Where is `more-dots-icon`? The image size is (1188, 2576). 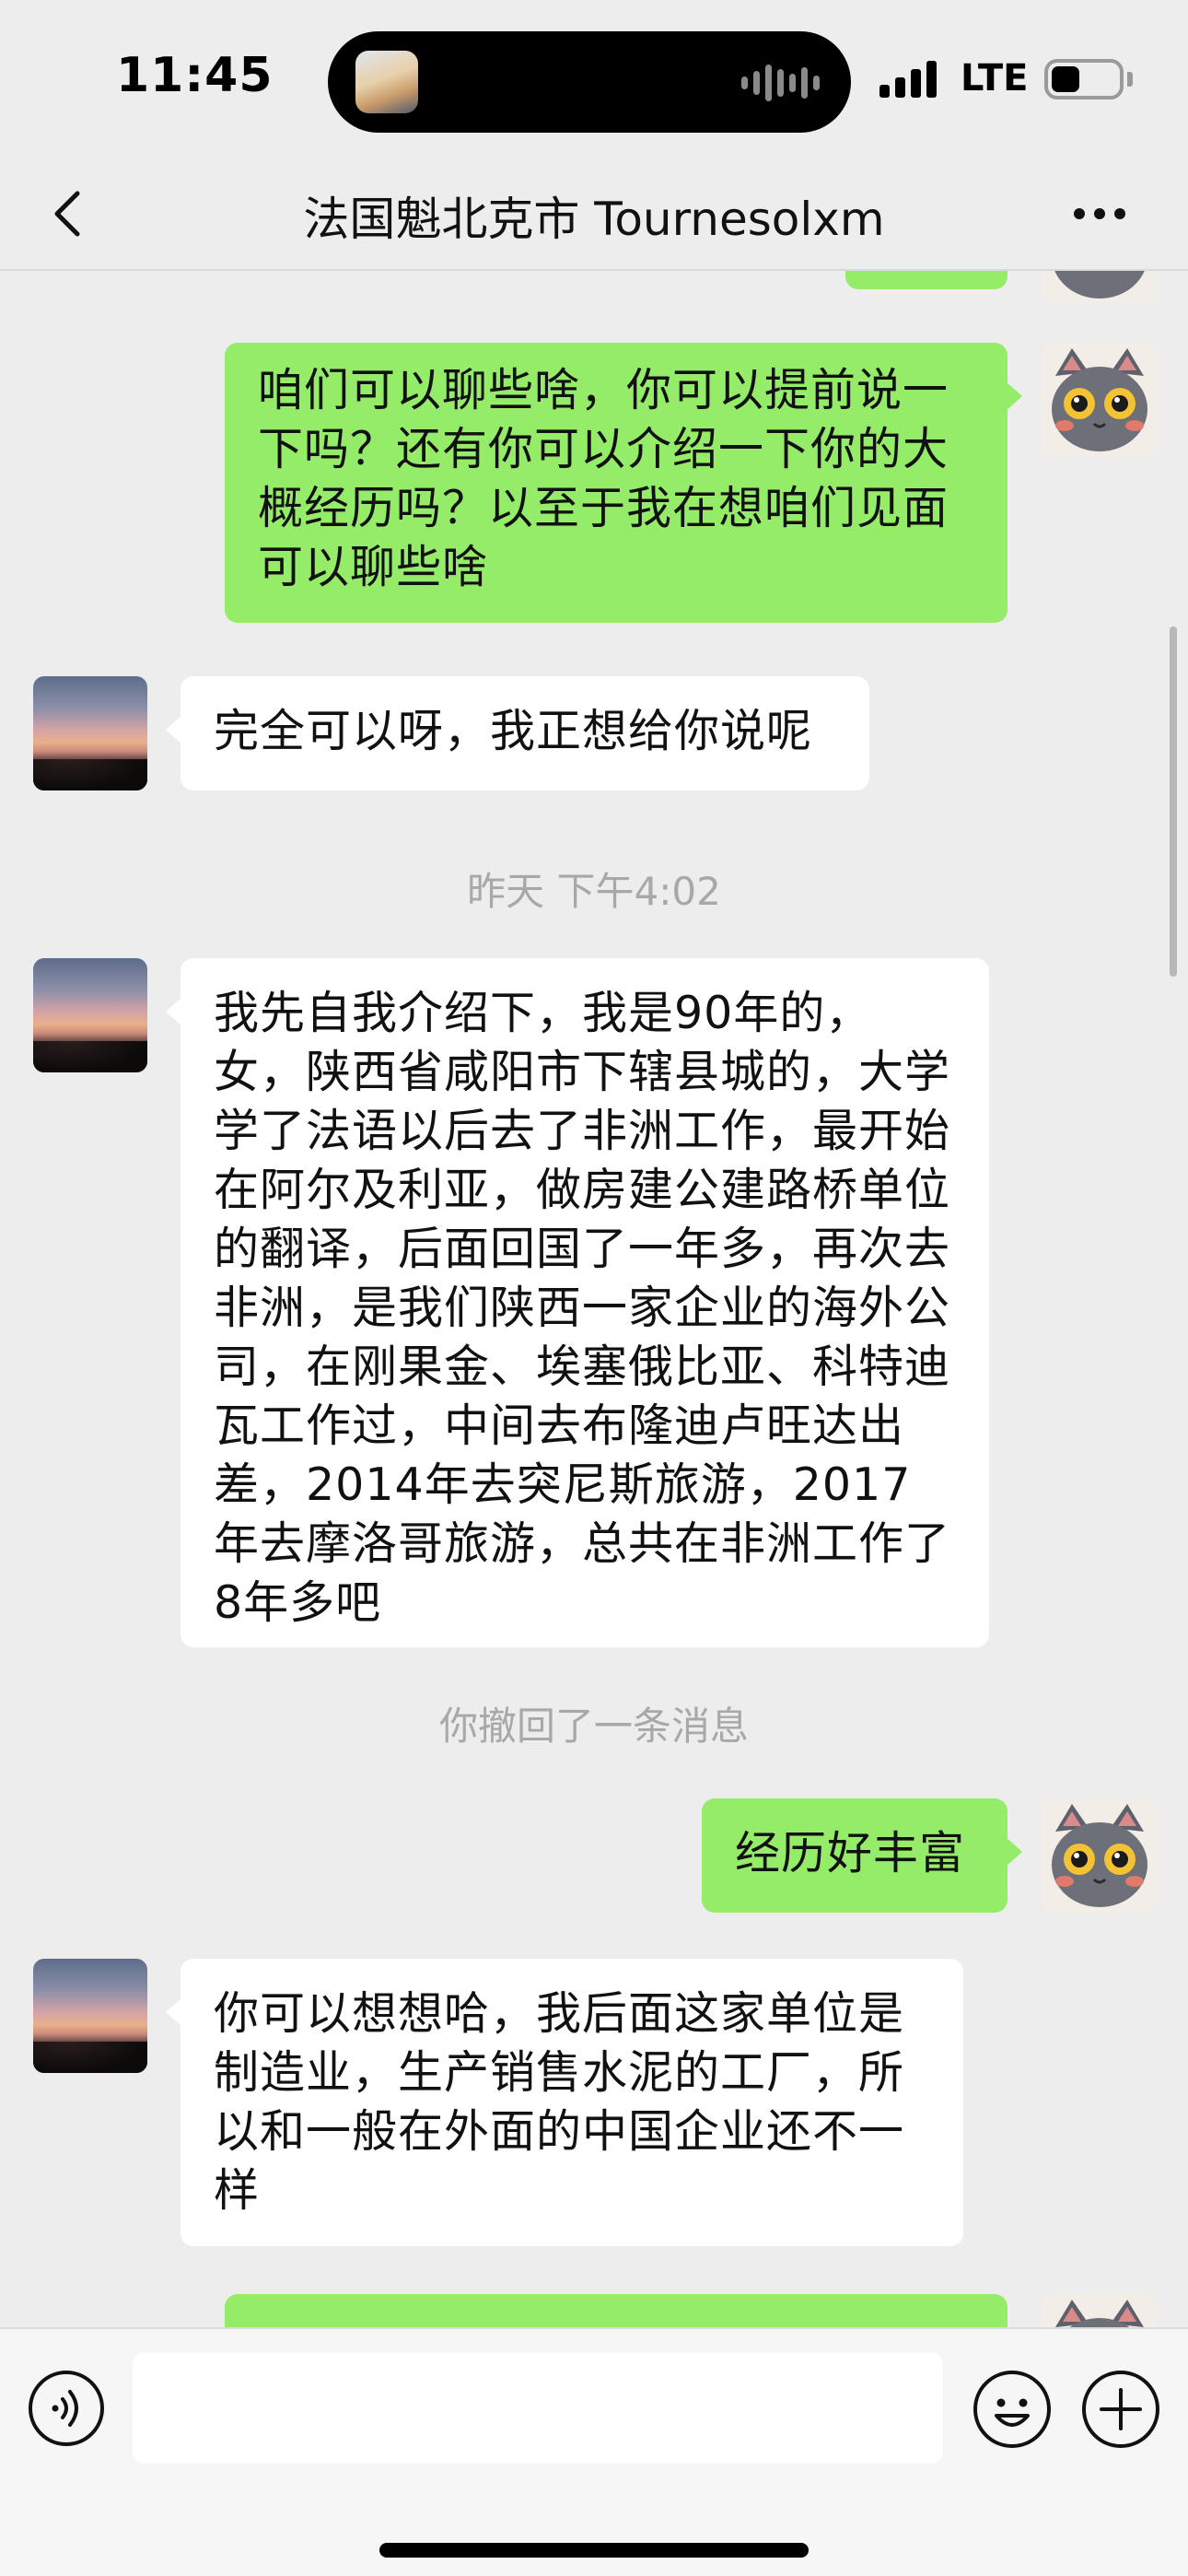 more-dots-icon is located at coordinates (1079, 213).